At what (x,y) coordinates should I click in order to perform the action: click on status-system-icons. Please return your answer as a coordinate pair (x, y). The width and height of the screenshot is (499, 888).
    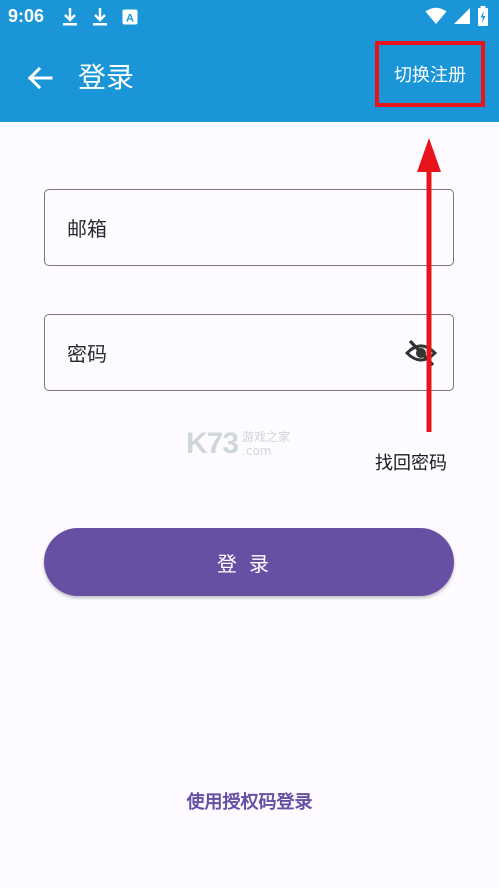
    Looking at the image, I should click on (457, 16).